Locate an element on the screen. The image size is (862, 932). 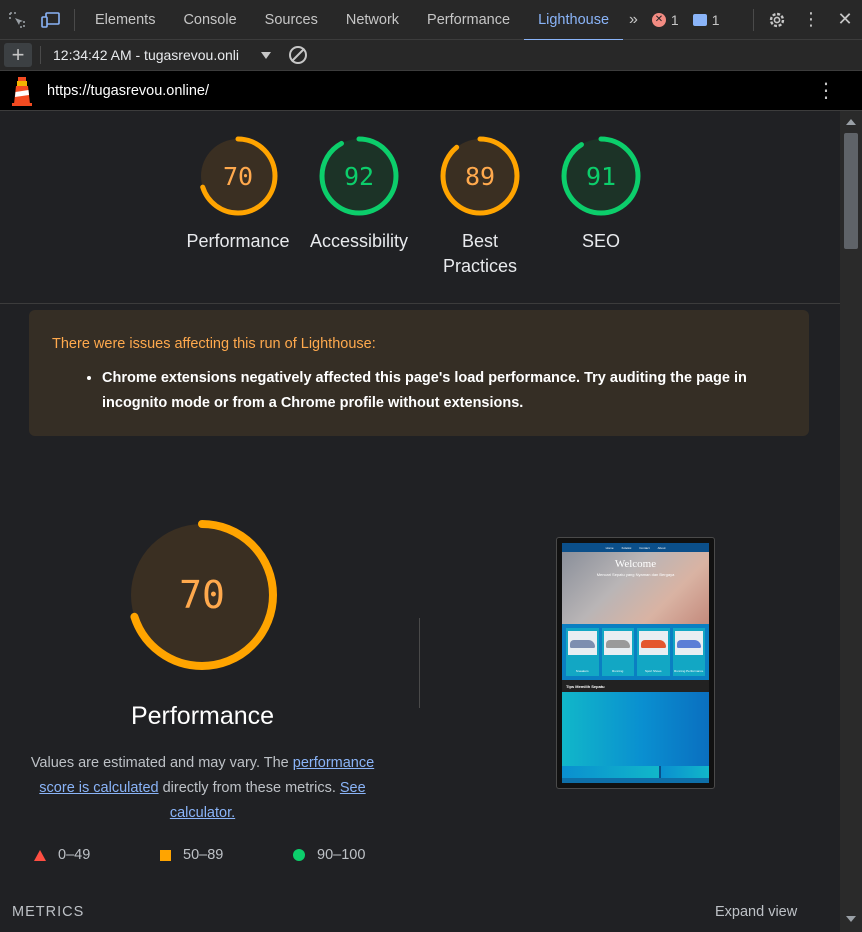
thumbnail-product-card: Running is located at coordinates (617, 652).